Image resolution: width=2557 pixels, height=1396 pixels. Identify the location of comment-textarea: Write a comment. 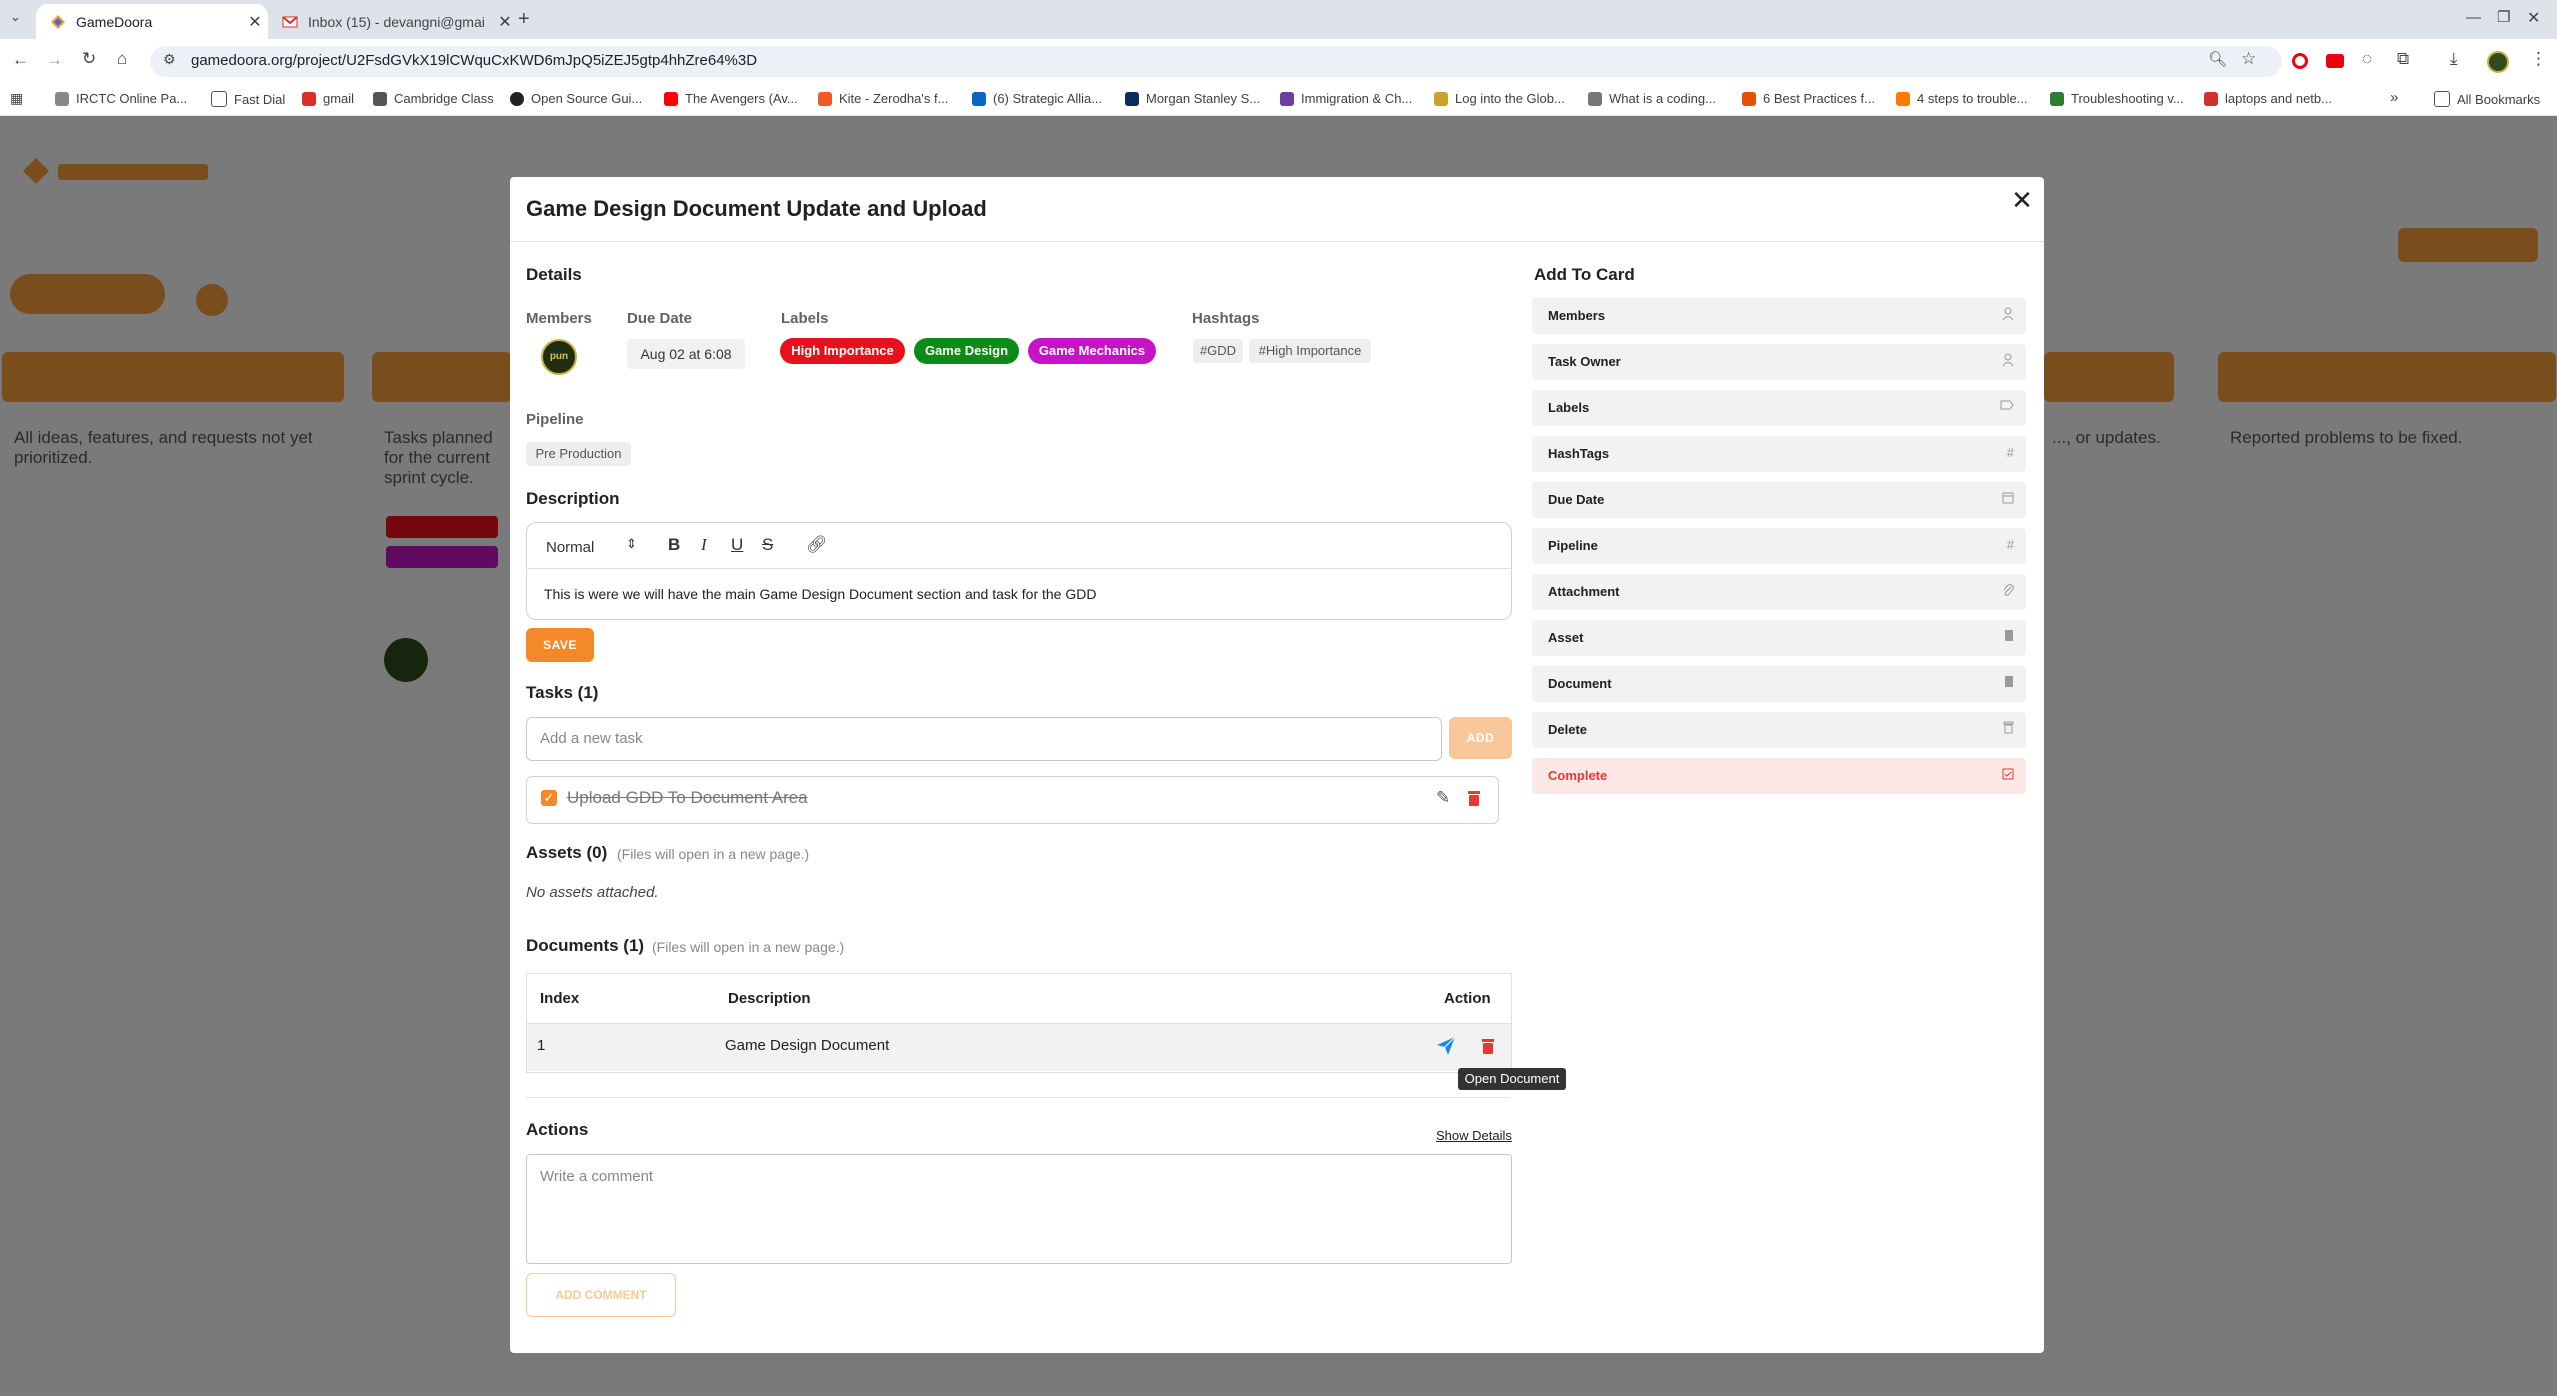
(1019, 1209).